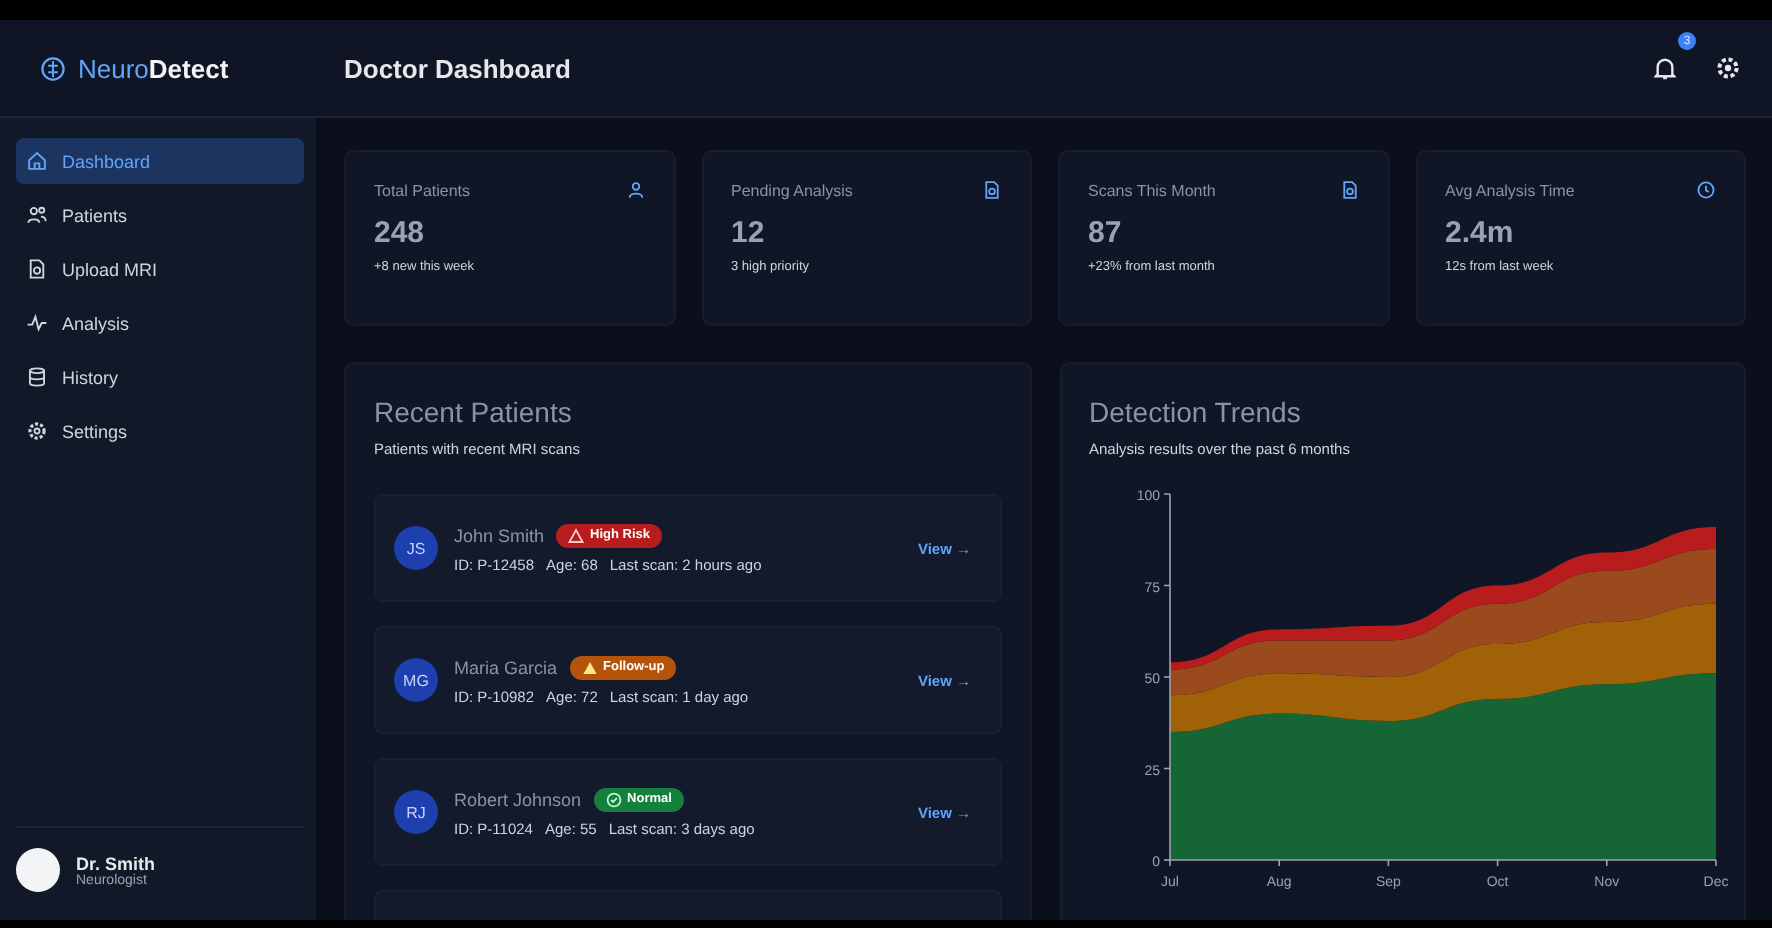  Describe the element at coordinates (160, 377) in the screenshot. I see `sidebar-item: History` at that location.